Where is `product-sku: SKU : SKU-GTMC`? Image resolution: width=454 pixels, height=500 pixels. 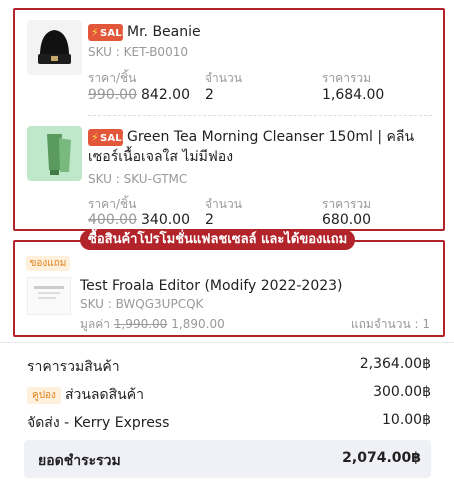 product-sku: SKU : SKU-GTMC is located at coordinates (138, 179).